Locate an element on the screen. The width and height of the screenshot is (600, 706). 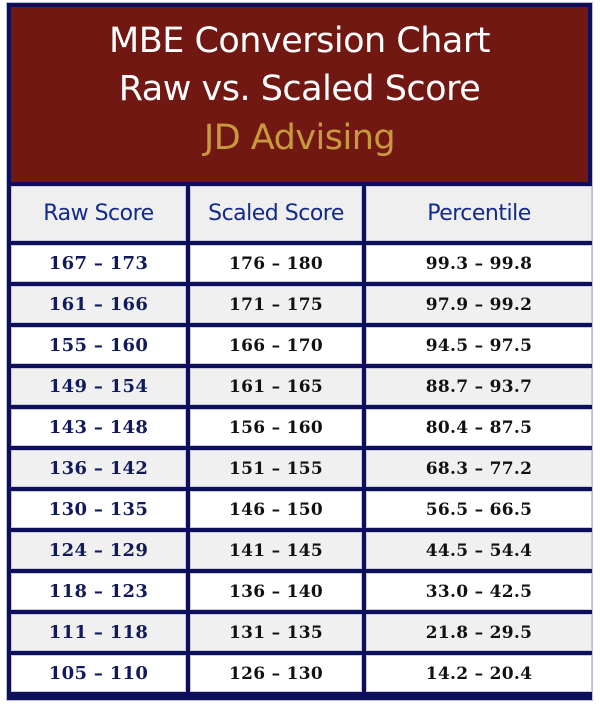
percentile-cell: 33.0 – 42.5 is located at coordinates (479, 591).